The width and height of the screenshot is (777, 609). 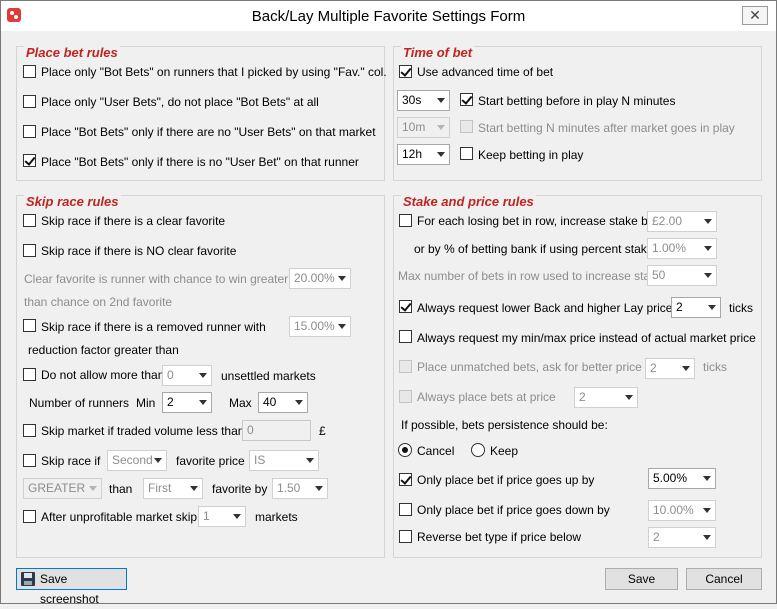 I want to click on reduction-factor-select: 15.00%, so click(x=320, y=326).